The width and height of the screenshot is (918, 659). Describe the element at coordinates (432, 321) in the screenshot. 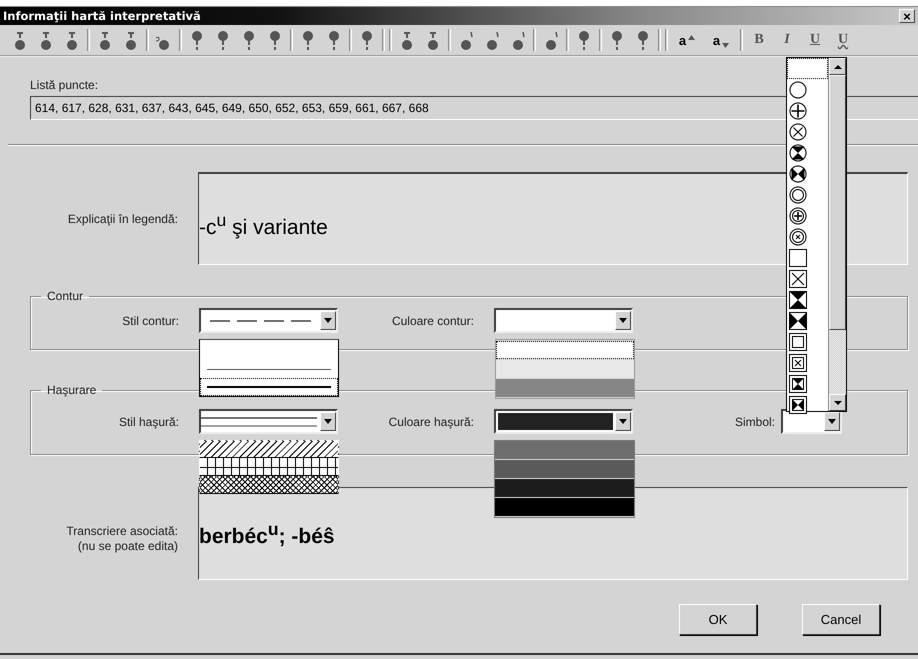

I see `field-label: Culoare contur:` at that location.